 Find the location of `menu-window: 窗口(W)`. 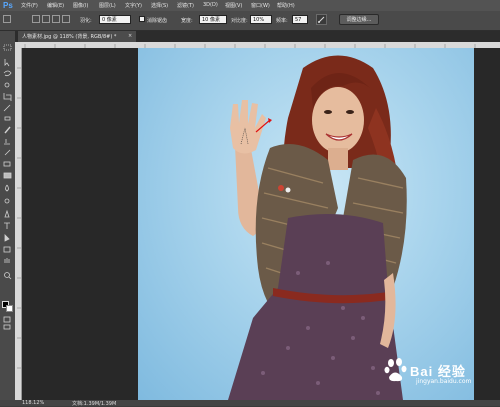

menu-window: 窗口(W) is located at coordinates (260, 5).